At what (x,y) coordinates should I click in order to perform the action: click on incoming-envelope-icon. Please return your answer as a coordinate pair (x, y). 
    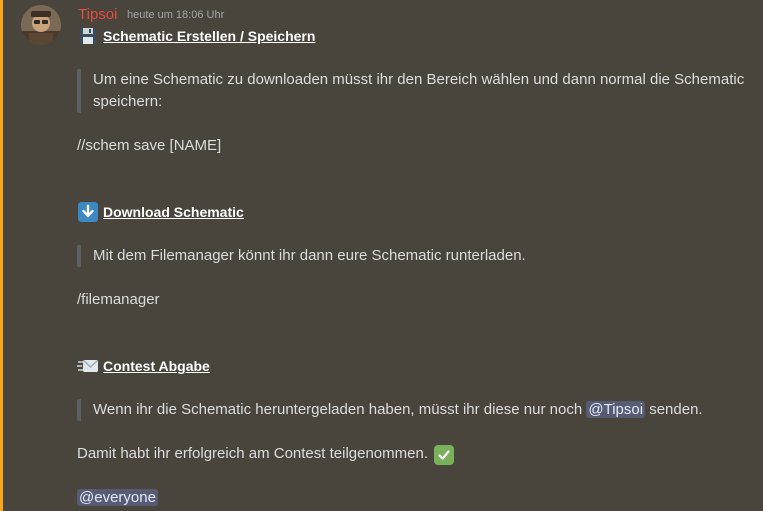
    Looking at the image, I should click on (88, 366).